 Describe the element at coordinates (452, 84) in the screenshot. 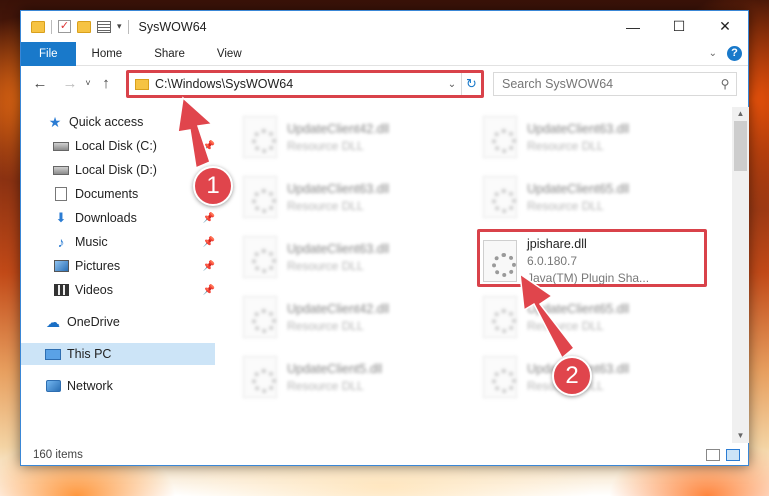

I see `address-dropdown-icon: ⌄` at that location.